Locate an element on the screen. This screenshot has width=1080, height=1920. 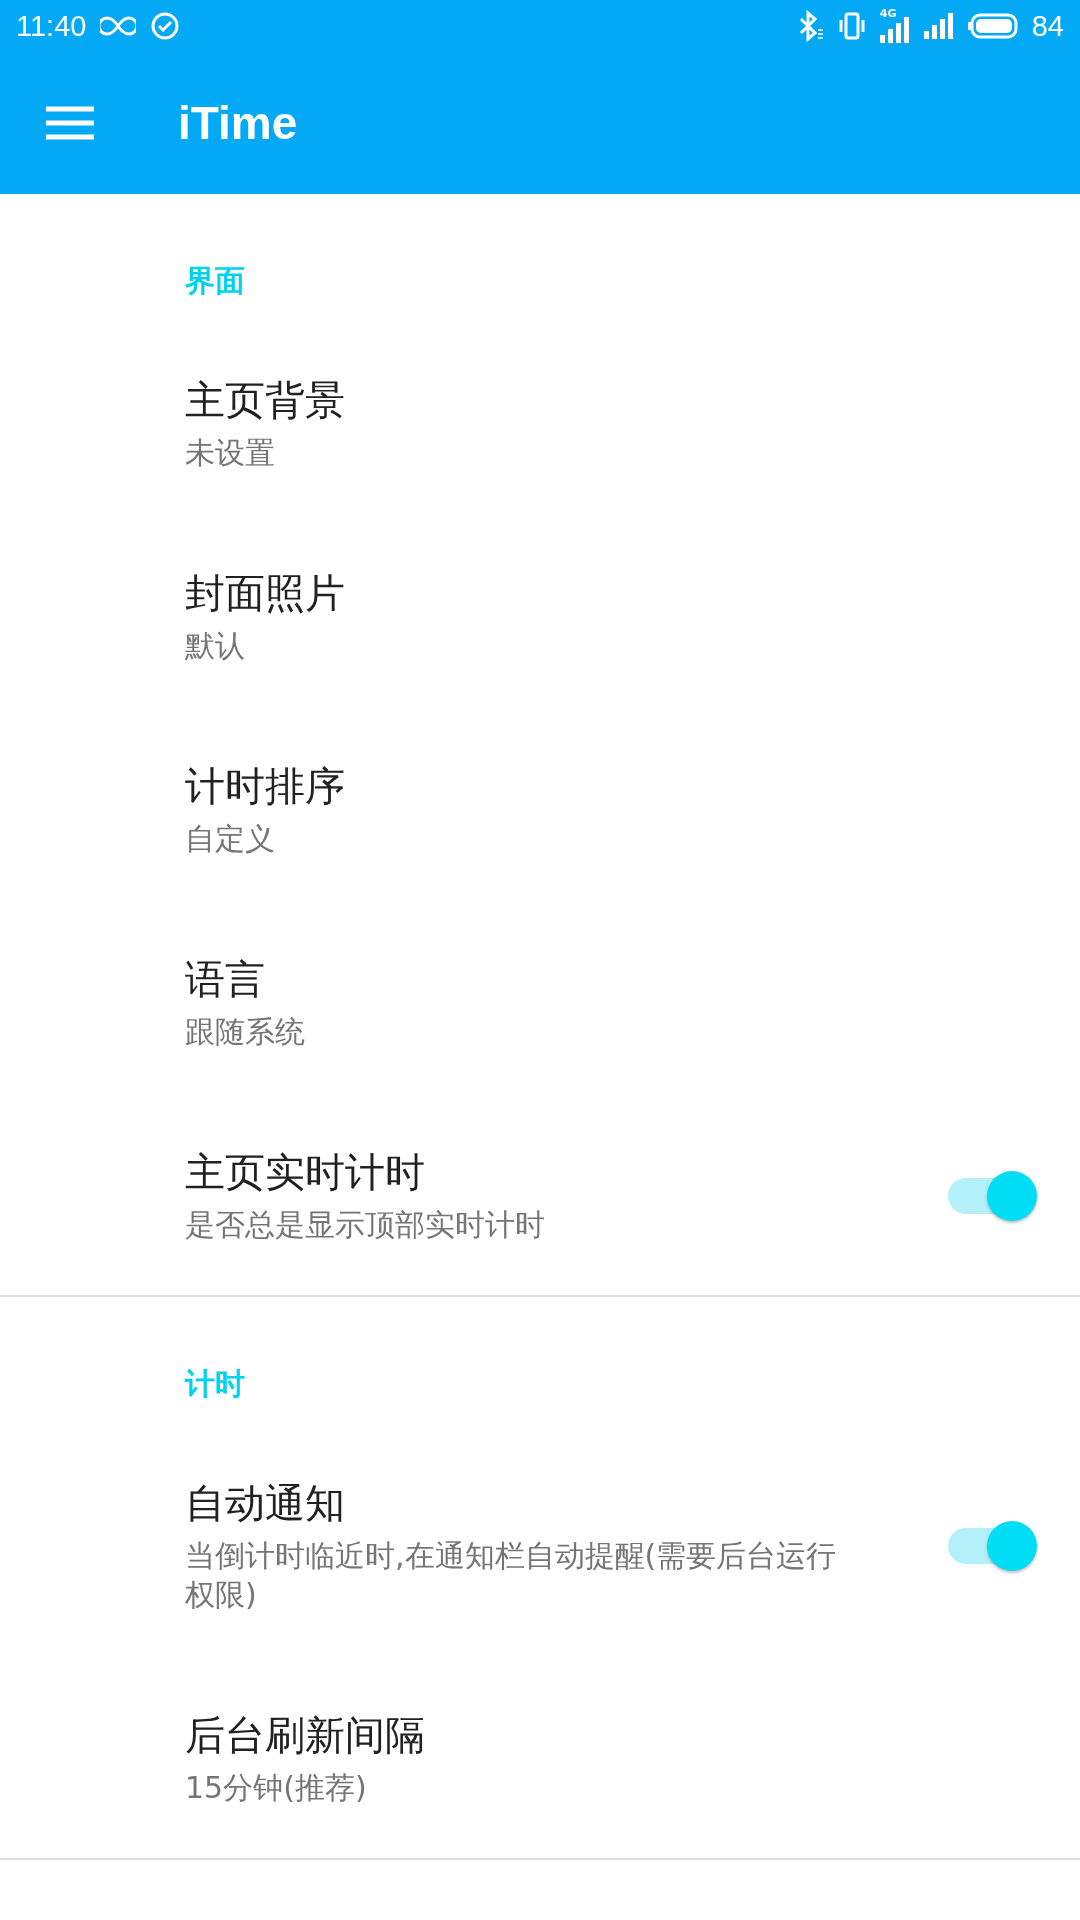
setting-summary: 未设置 is located at coordinates (230, 453).